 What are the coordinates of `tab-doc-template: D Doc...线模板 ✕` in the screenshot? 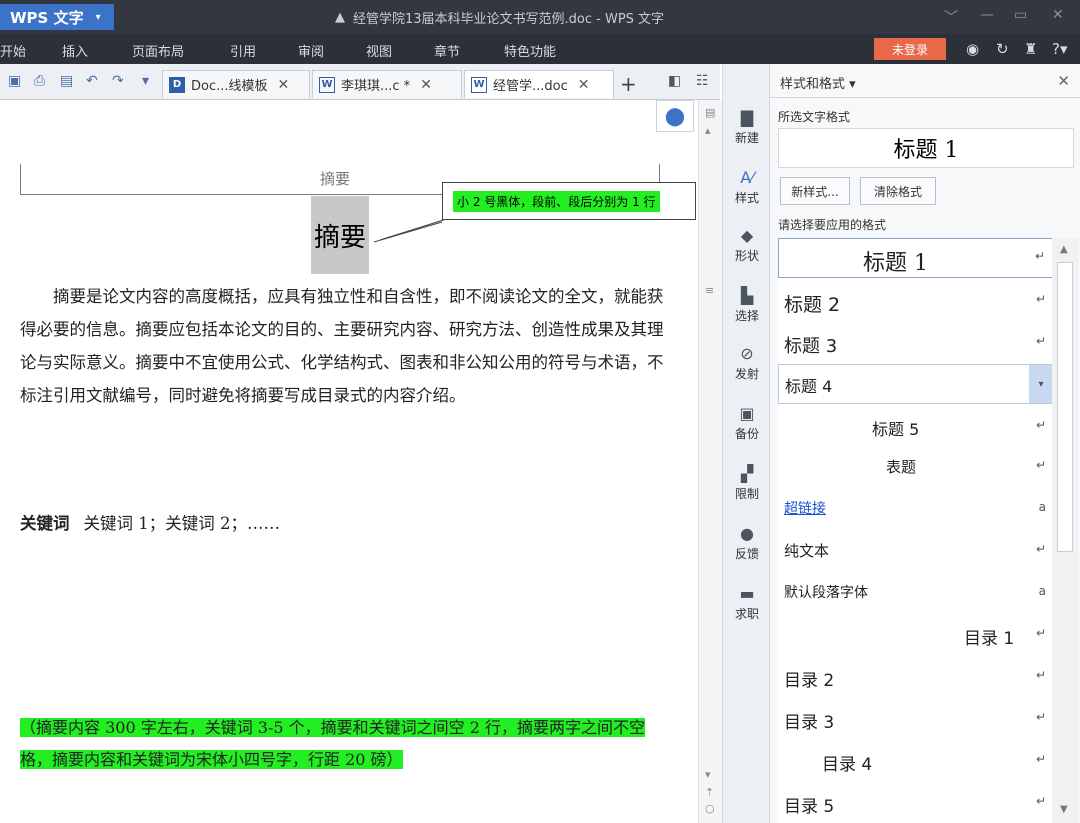 It's located at (236, 84).